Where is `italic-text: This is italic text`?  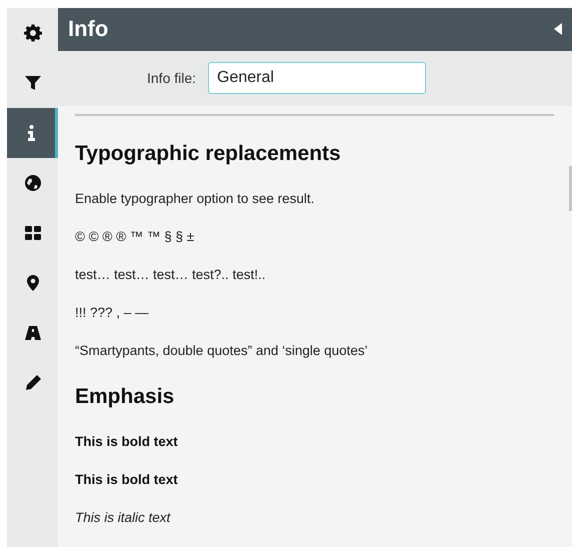 italic-text: This is italic text is located at coordinates (123, 517).